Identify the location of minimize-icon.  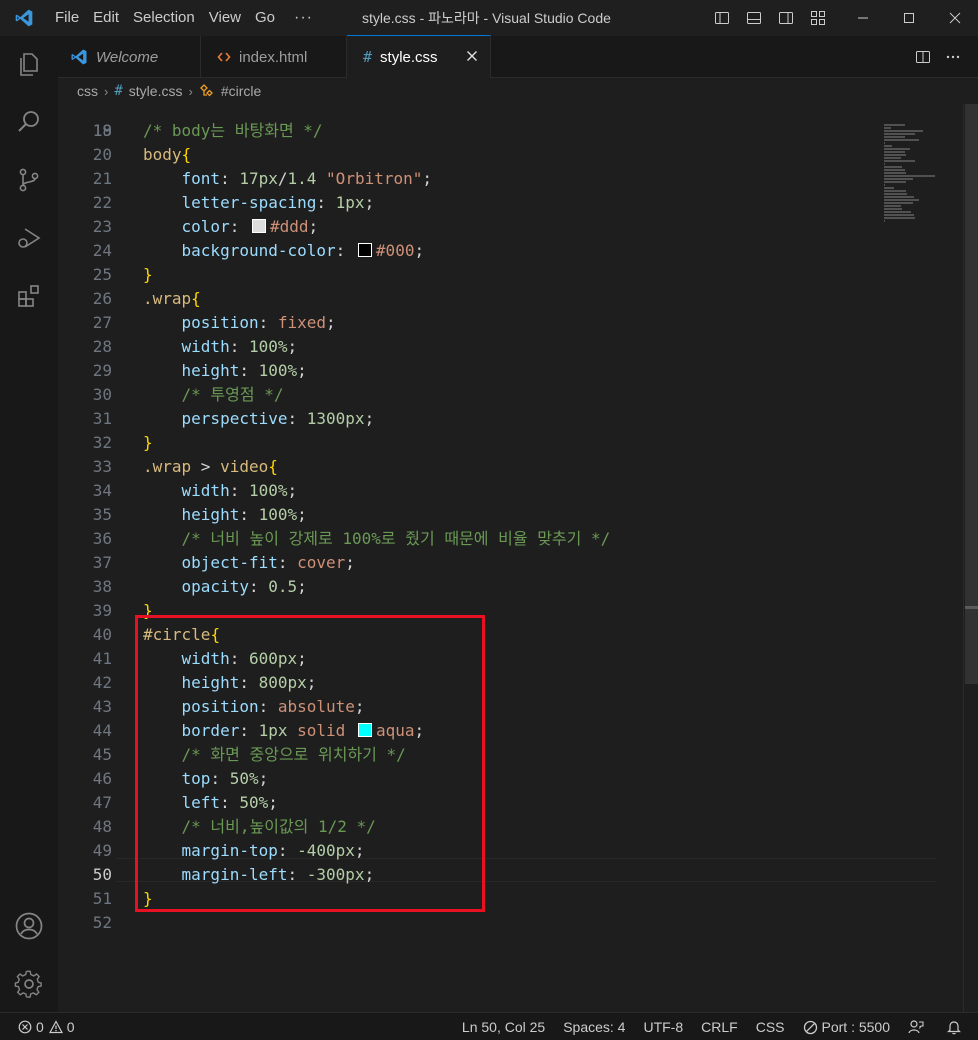
(863, 18).